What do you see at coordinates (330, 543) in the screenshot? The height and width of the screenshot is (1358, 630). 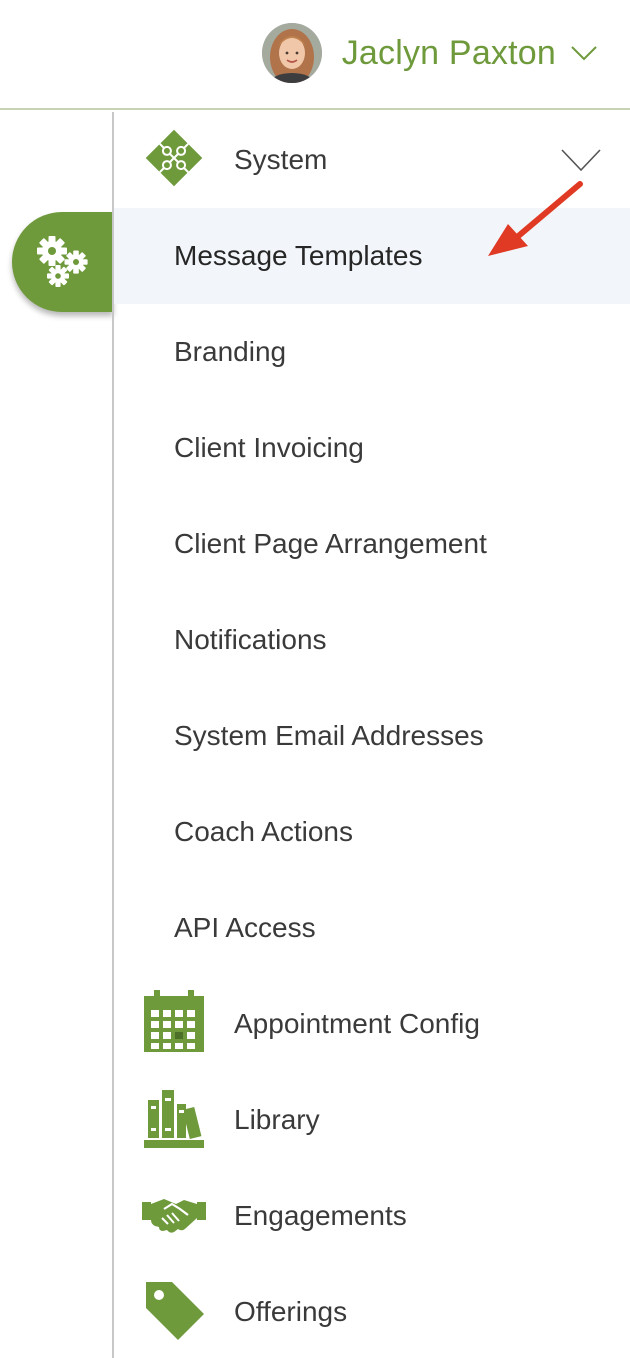 I see `submenu-item-label: Client Page Arrangement` at bounding box center [330, 543].